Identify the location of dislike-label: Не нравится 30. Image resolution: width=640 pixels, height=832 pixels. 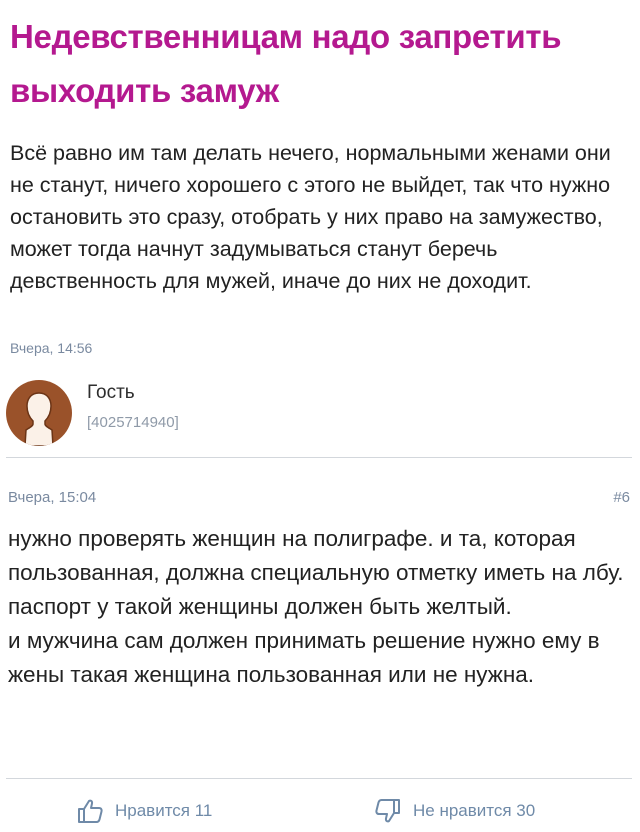
(474, 810).